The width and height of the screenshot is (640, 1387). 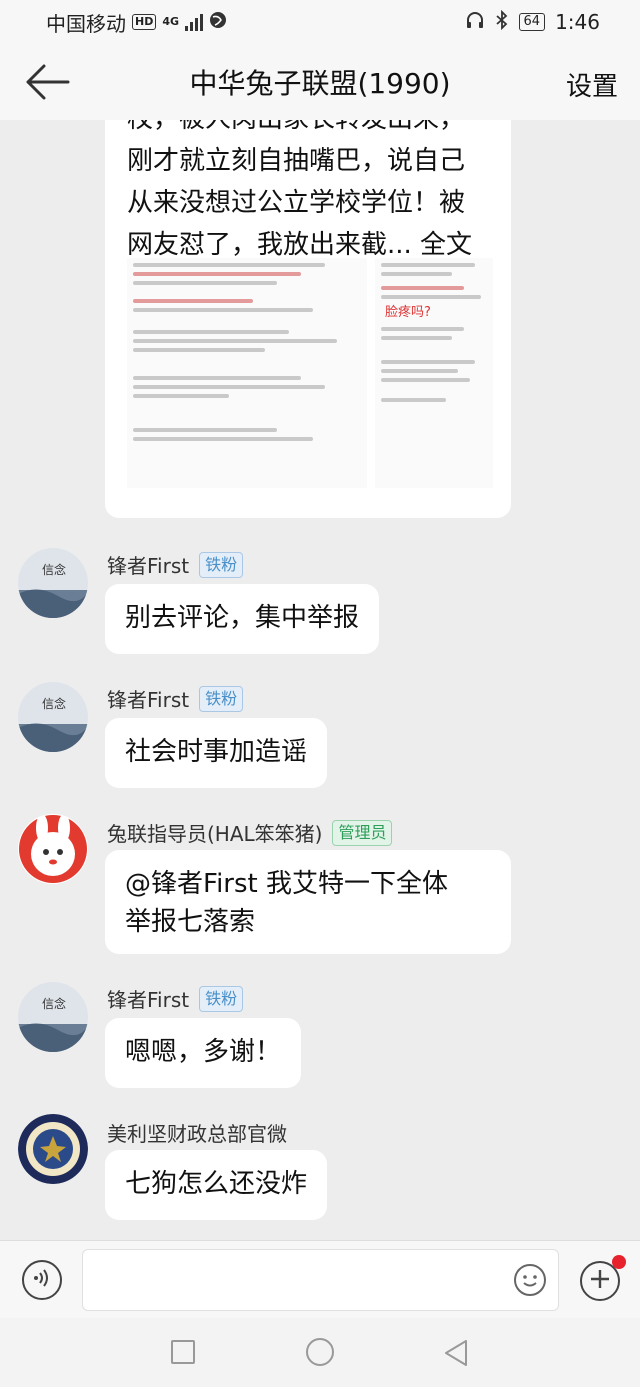 I want to click on post-line: 刚才就立刻自抽嘴巴，说自己, so click(x=296, y=161).